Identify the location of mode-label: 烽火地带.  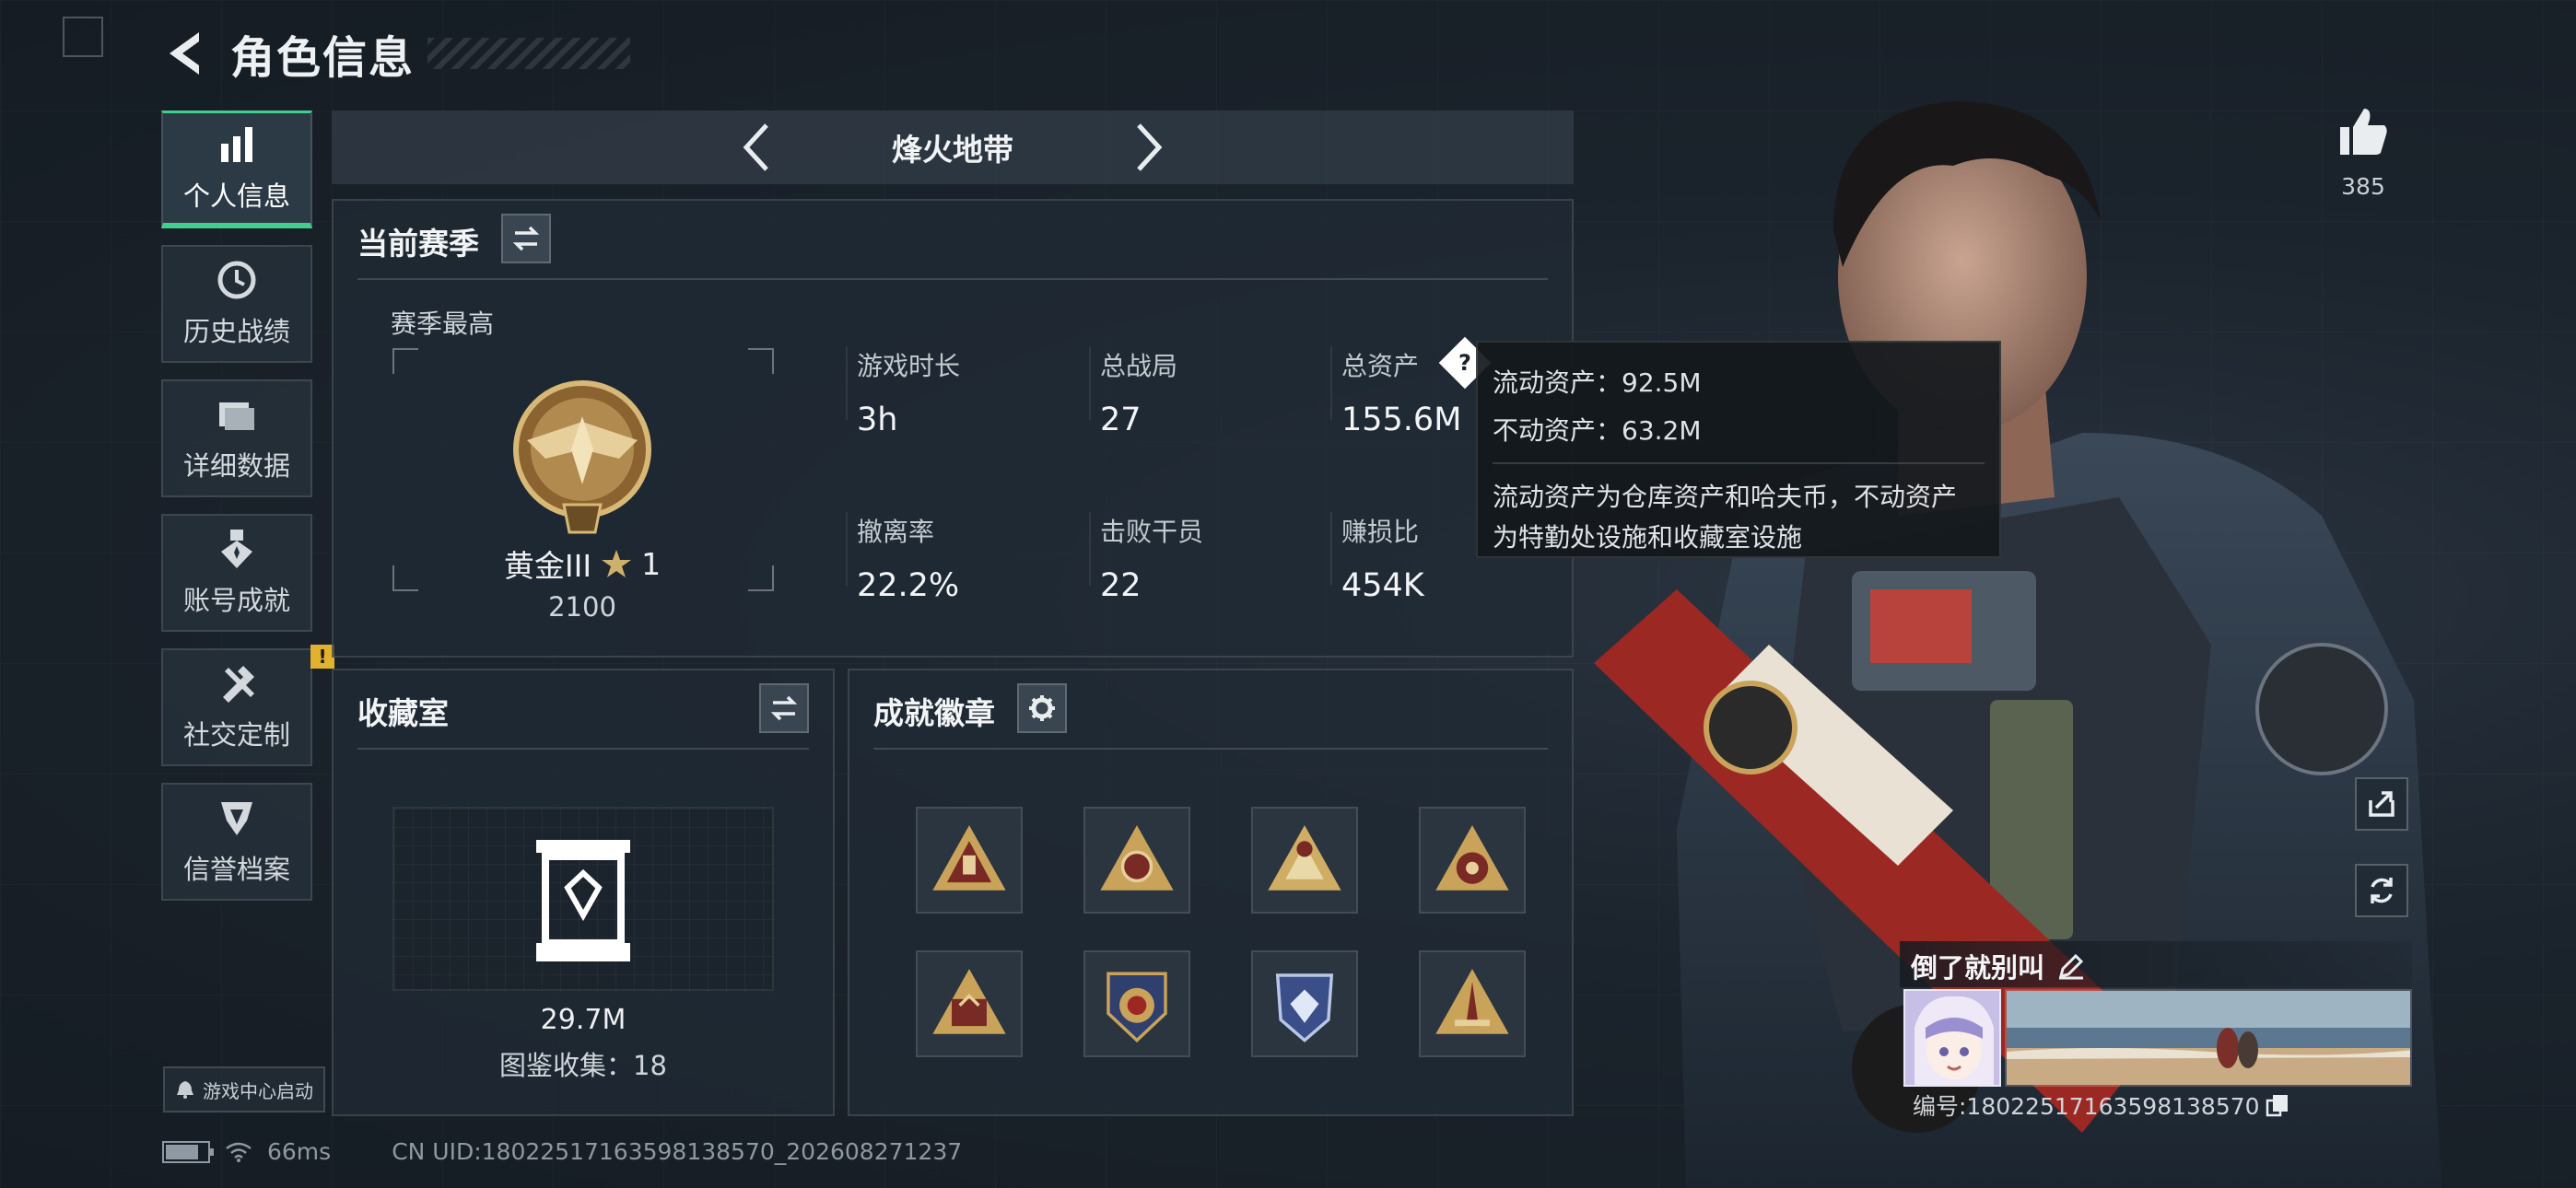
(953, 150).